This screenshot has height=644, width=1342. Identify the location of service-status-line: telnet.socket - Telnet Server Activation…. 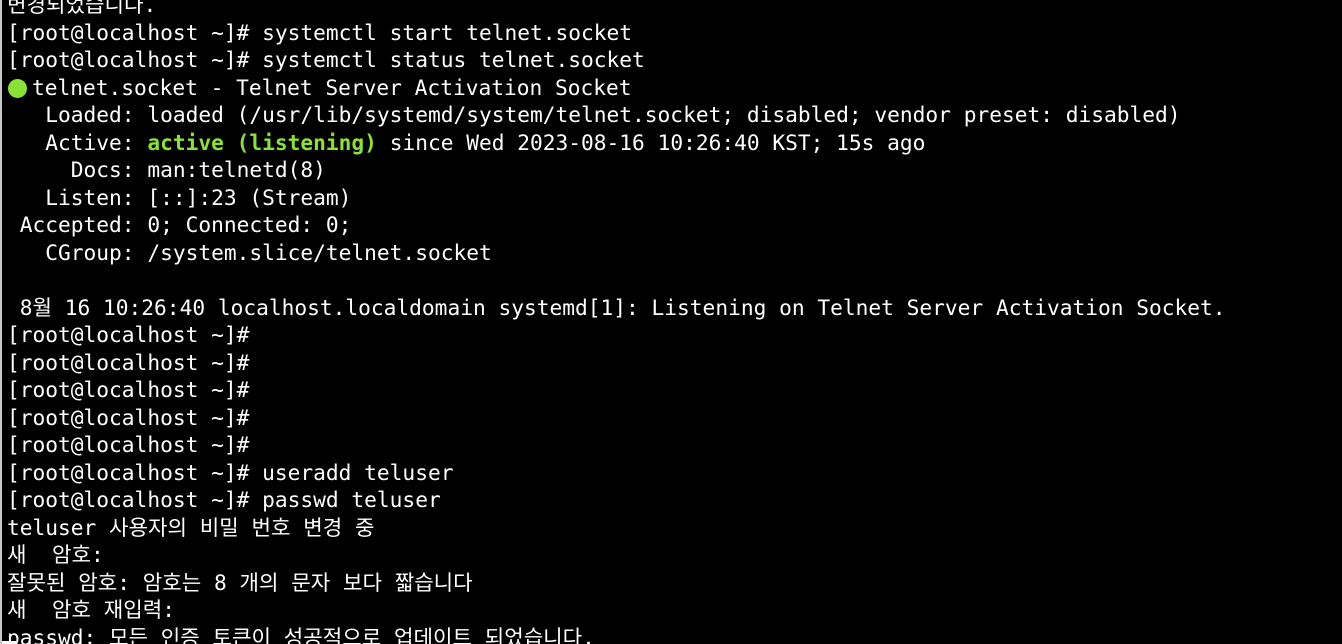
(674, 88).